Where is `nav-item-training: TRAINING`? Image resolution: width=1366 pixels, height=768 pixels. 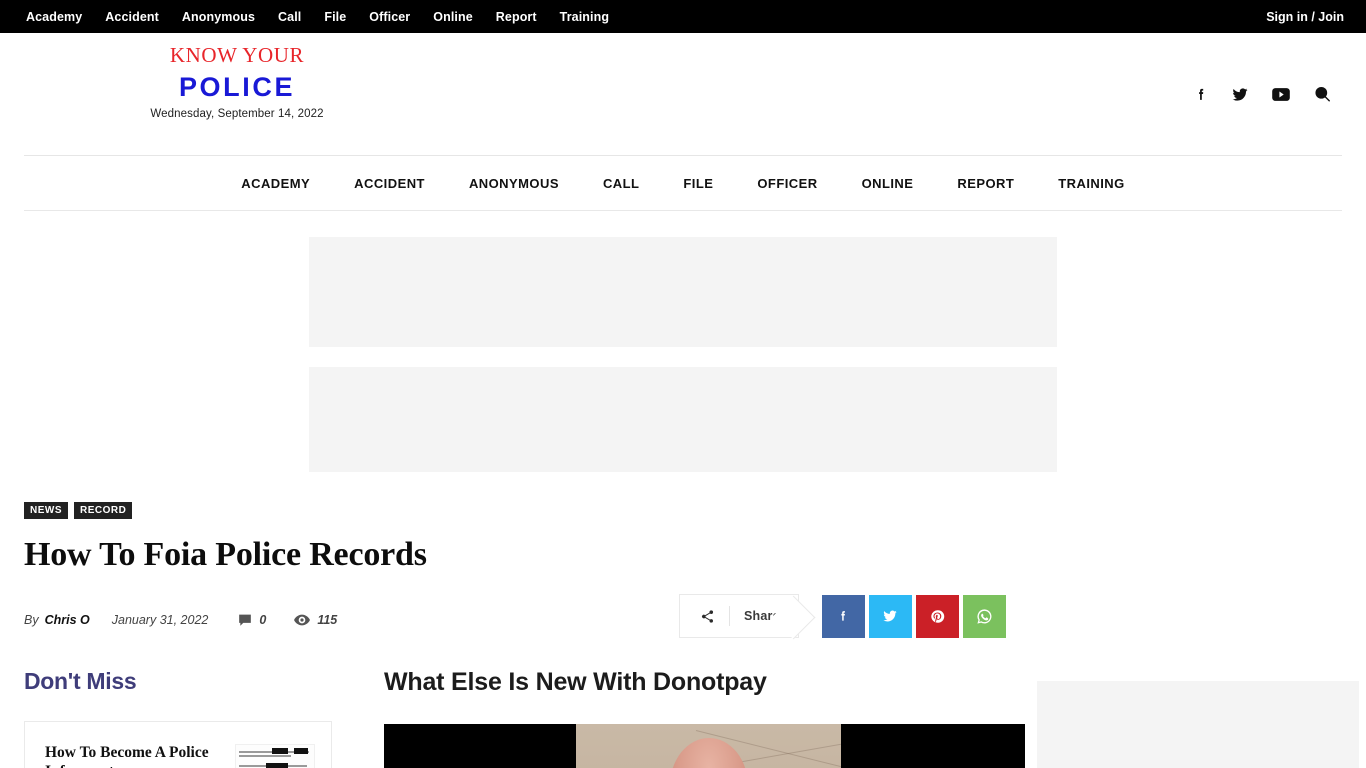
nav-item-training: TRAINING is located at coordinates (1091, 183).